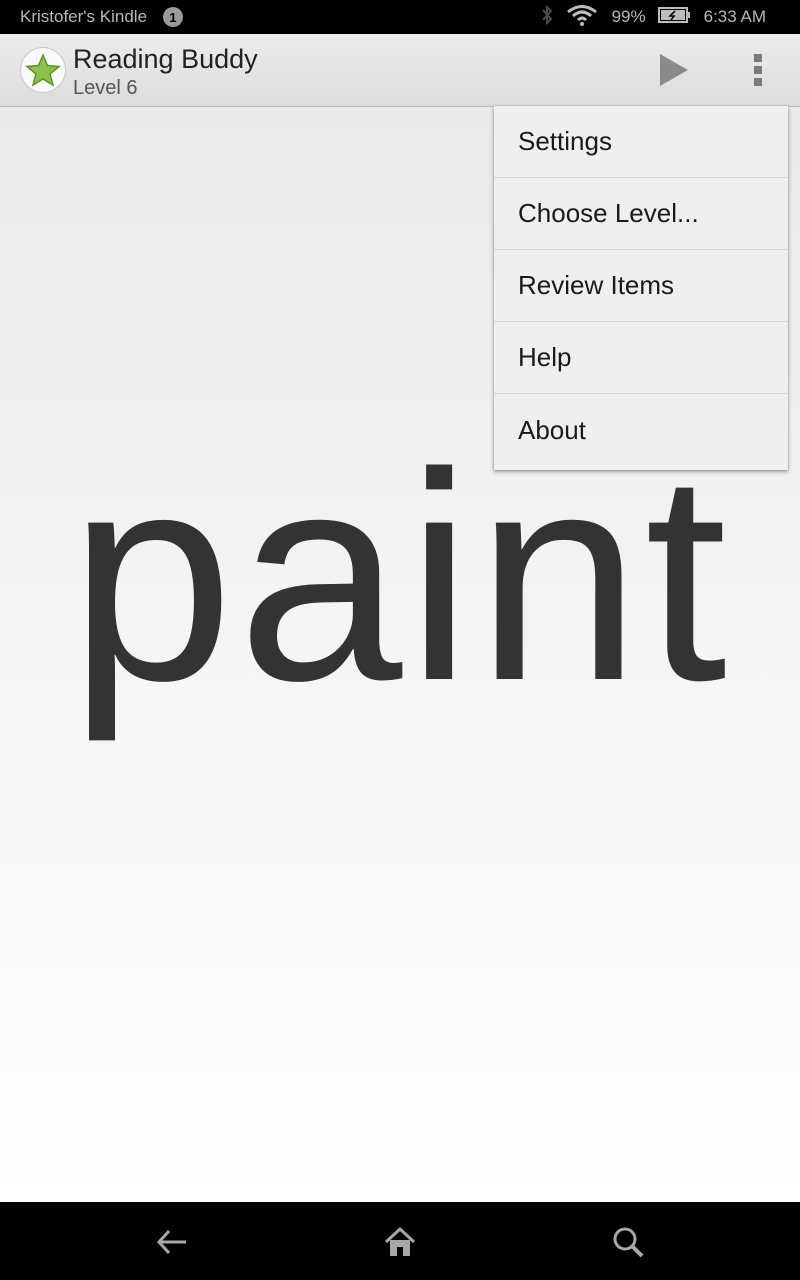  What do you see at coordinates (628, 16) in the screenshot?
I see `battery-percent: 99%` at bounding box center [628, 16].